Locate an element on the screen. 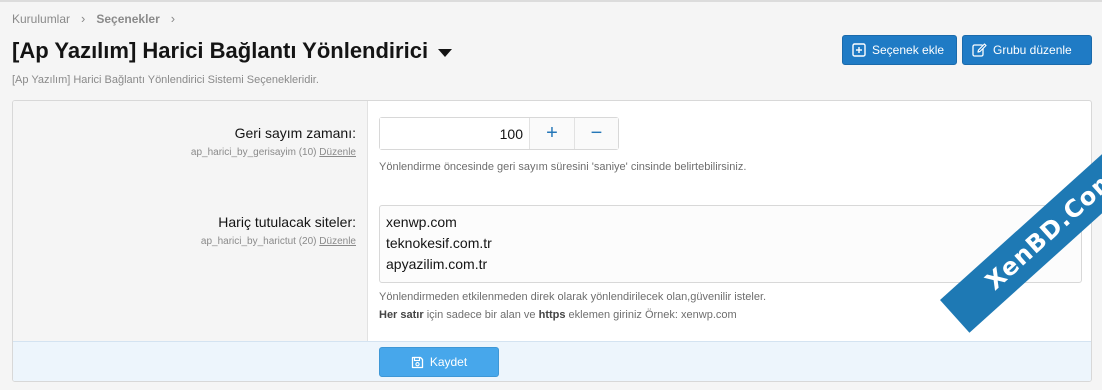 This screenshot has width=1102, height=390. option-key-countdown: ap_harici_by_gerisayim (10) Düzenle is located at coordinates (273, 152).